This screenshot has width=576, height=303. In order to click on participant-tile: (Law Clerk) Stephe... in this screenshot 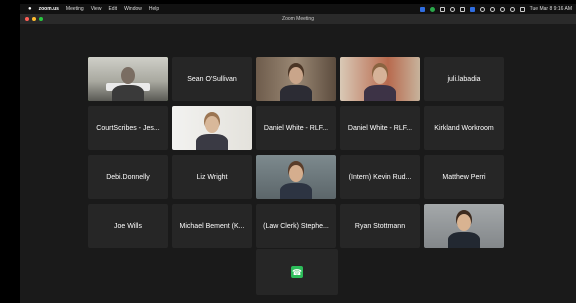, I will do `click(296, 226)`.